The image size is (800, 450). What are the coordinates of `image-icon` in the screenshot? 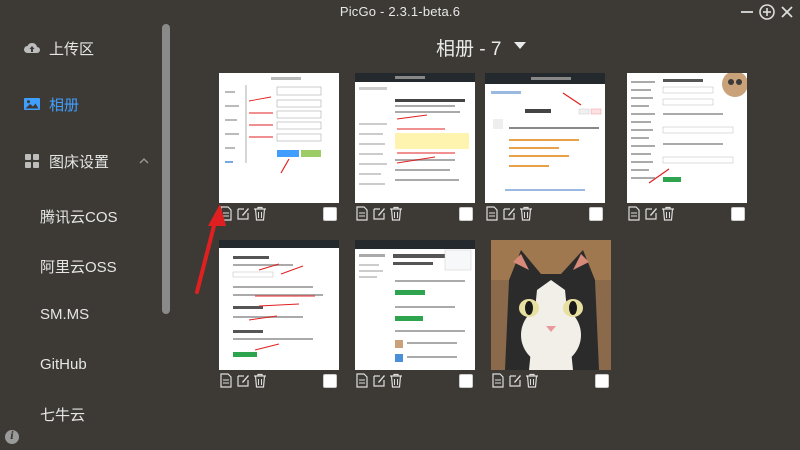 It's located at (32, 104).